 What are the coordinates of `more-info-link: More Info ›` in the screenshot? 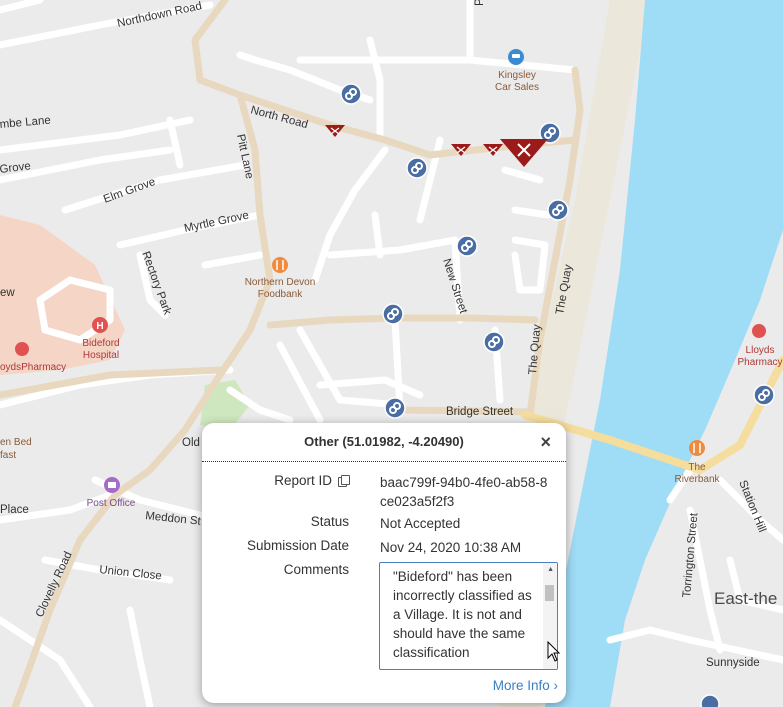 It's located at (525, 685).